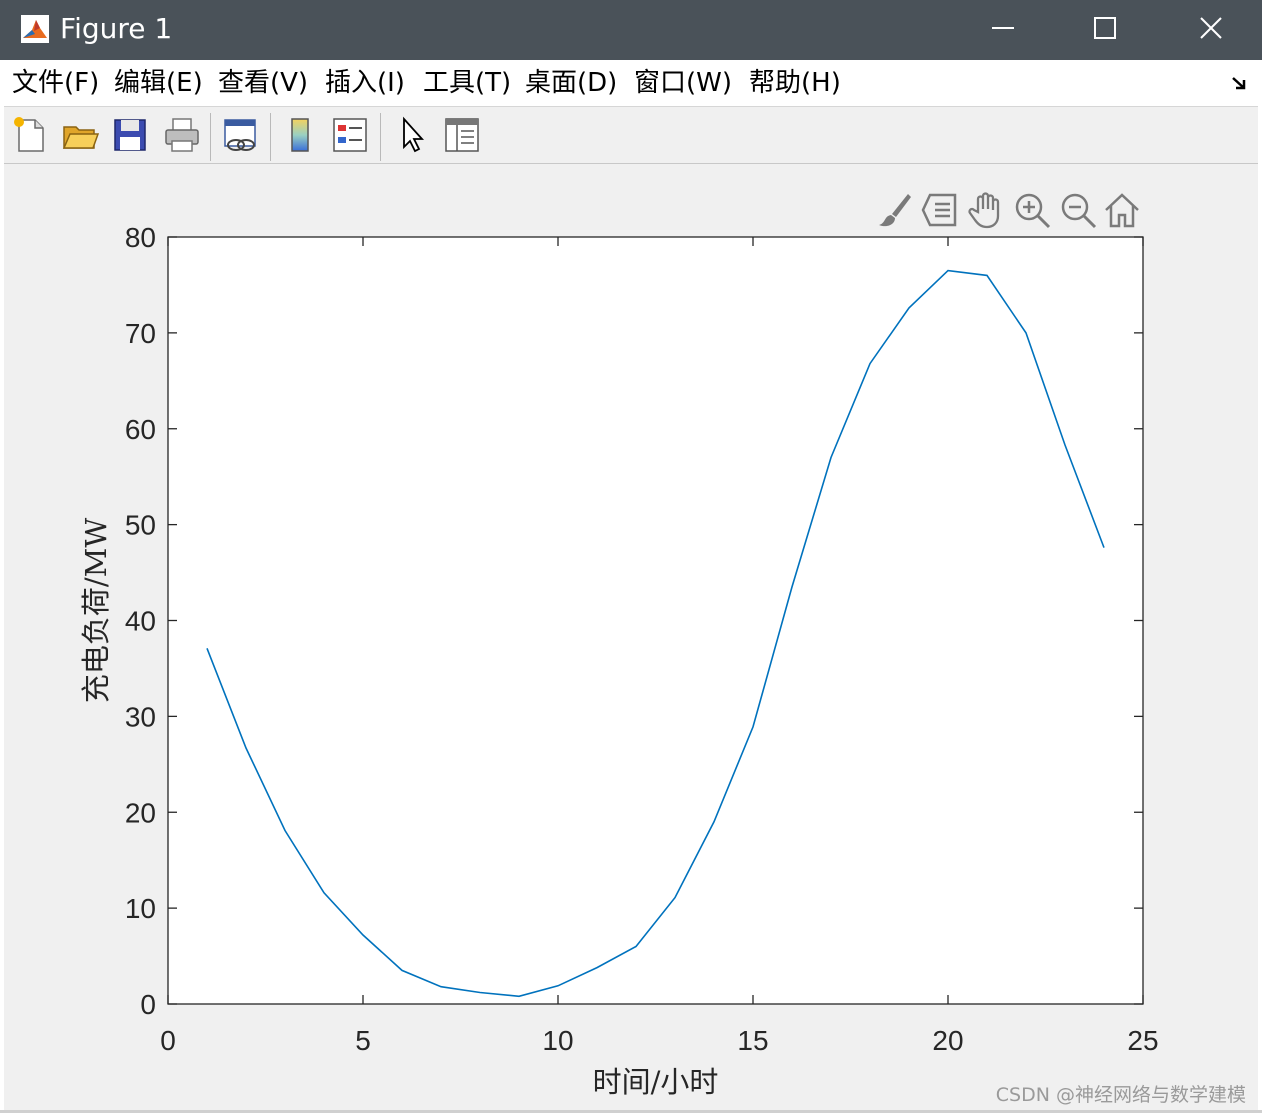  I want to click on y-tick-label: 60, so click(140, 429).